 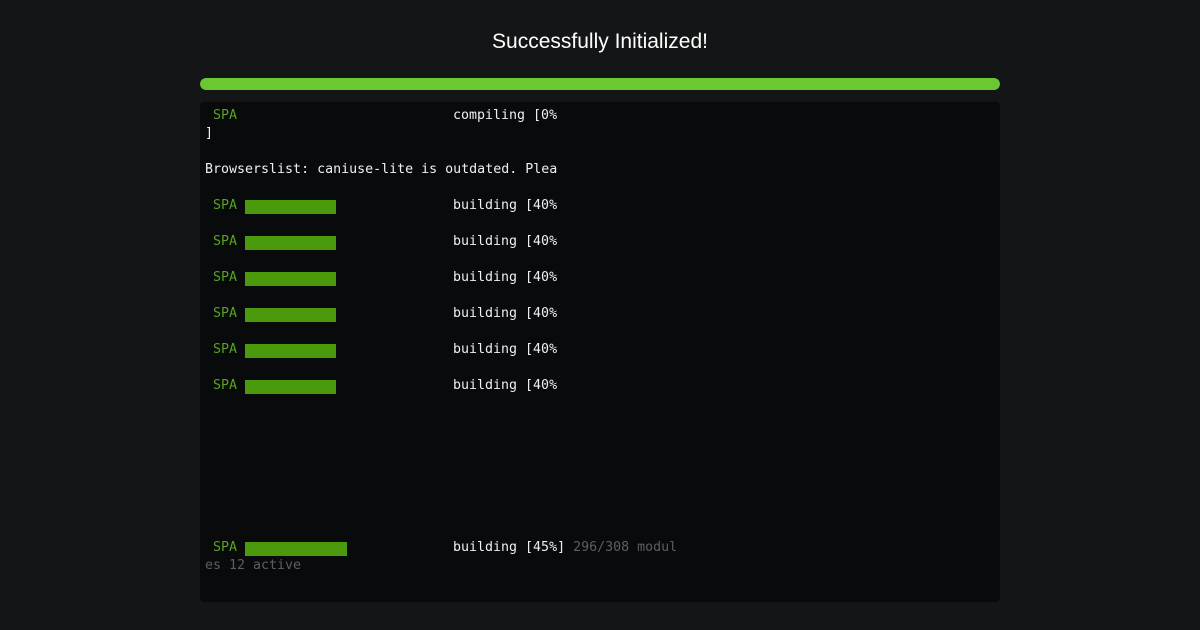 I want to click on page-title: Successfully Initialized!, so click(x=600, y=41).